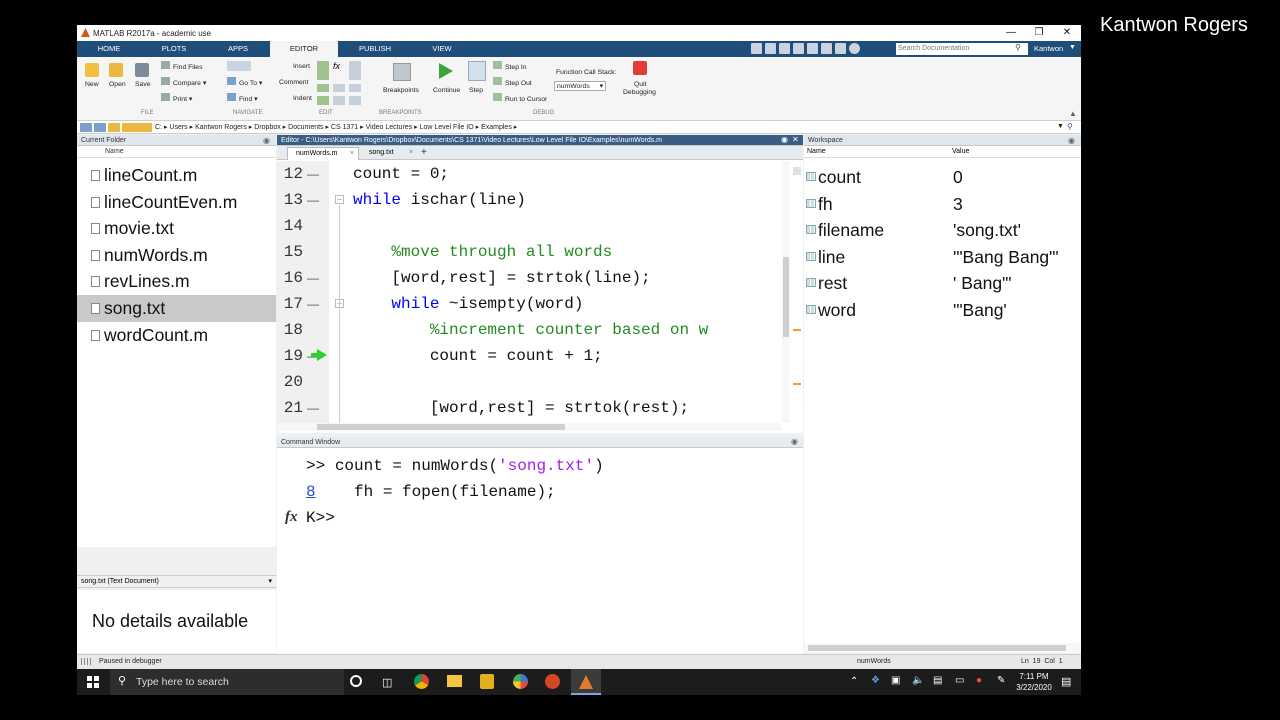 This screenshot has height=720, width=1280. What do you see at coordinates (1072, 47) in the screenshot?
I see `user-chevron-down-icon: ▼` at bounding box center [1072, 47].